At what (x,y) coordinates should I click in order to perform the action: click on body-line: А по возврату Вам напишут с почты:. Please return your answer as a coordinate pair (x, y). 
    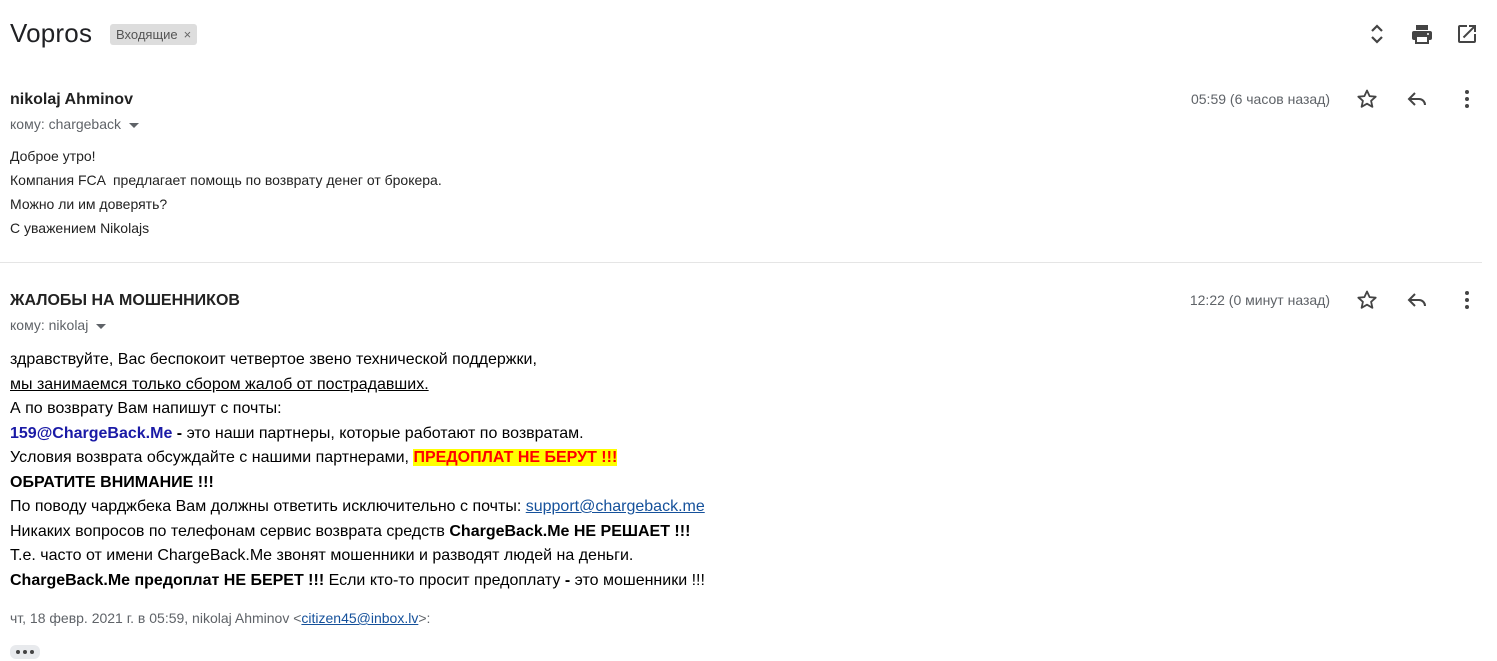
    Looking at the image, I should click on (146, 408).